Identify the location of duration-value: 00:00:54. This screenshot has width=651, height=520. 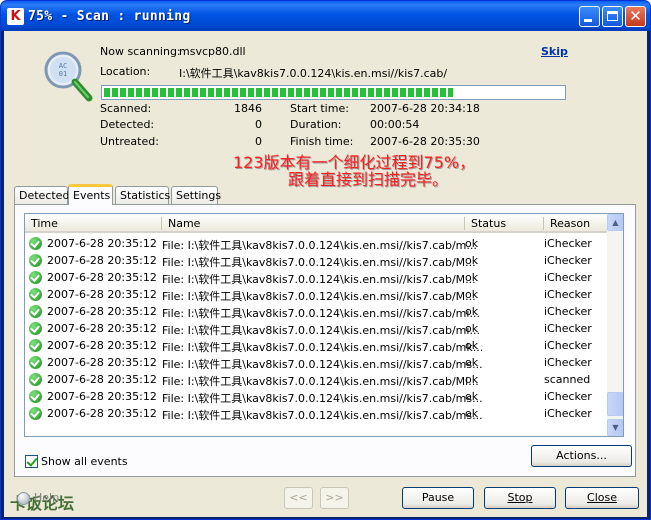
(395, 124).